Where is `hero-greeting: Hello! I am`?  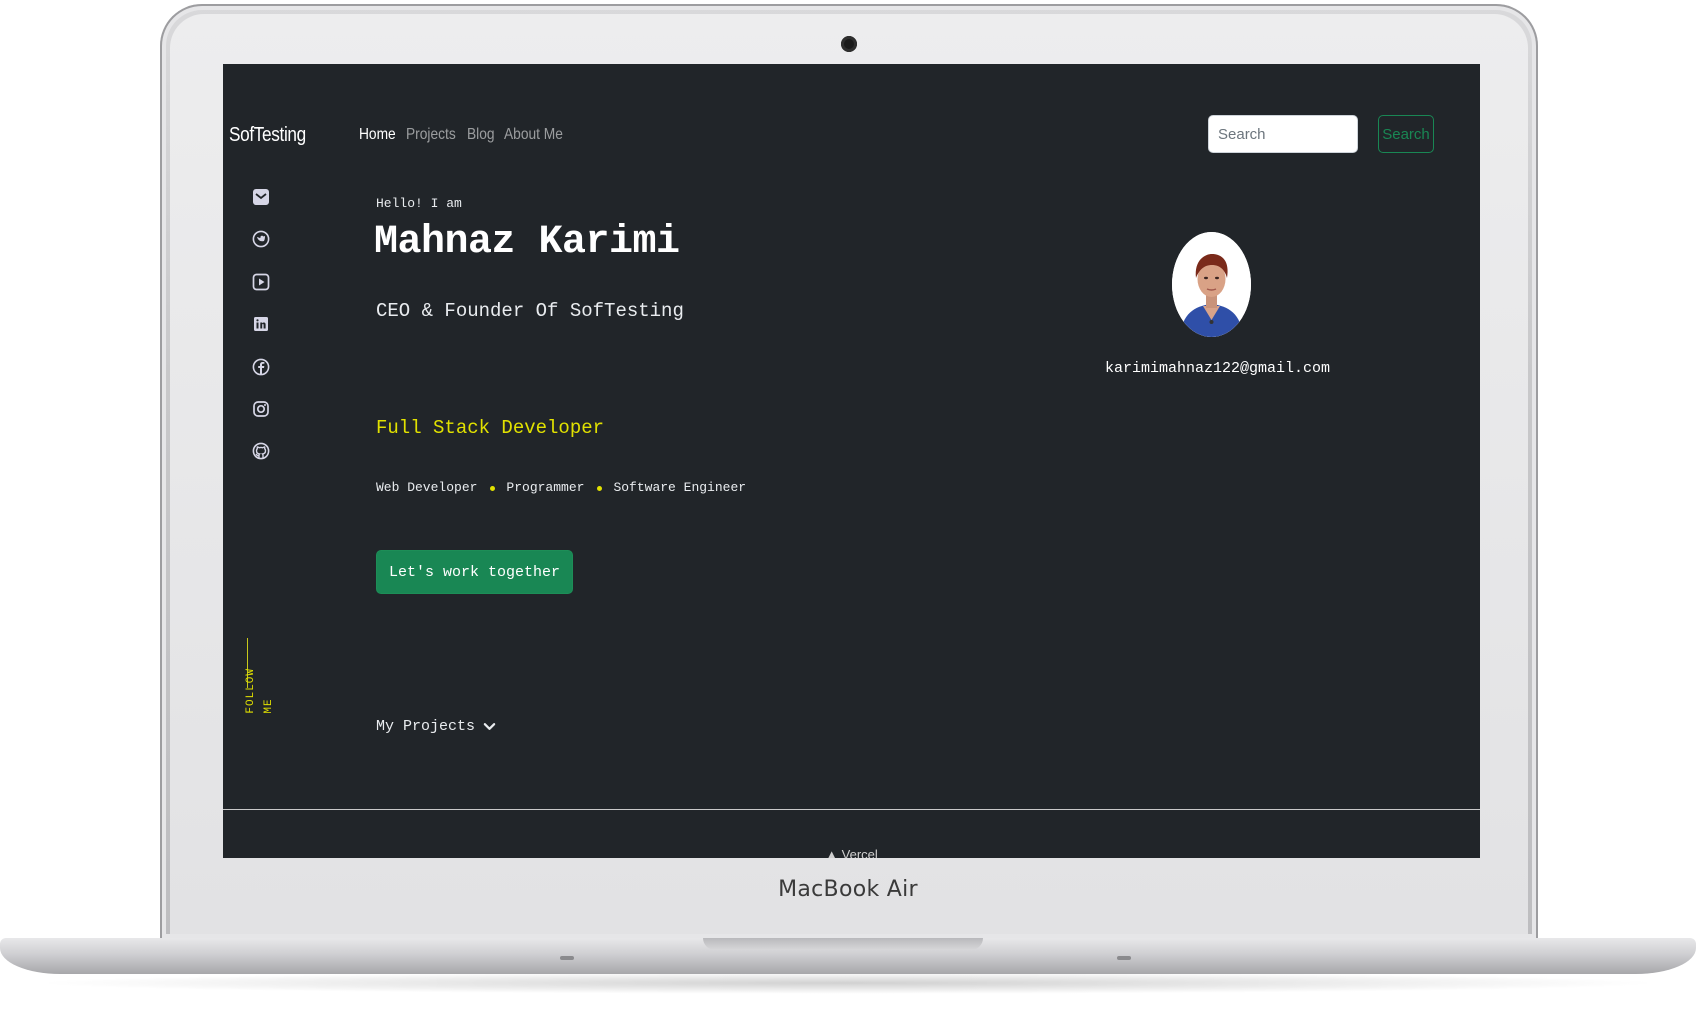 hero-greeting: Hello! I am is located at coordinates (419, 203).